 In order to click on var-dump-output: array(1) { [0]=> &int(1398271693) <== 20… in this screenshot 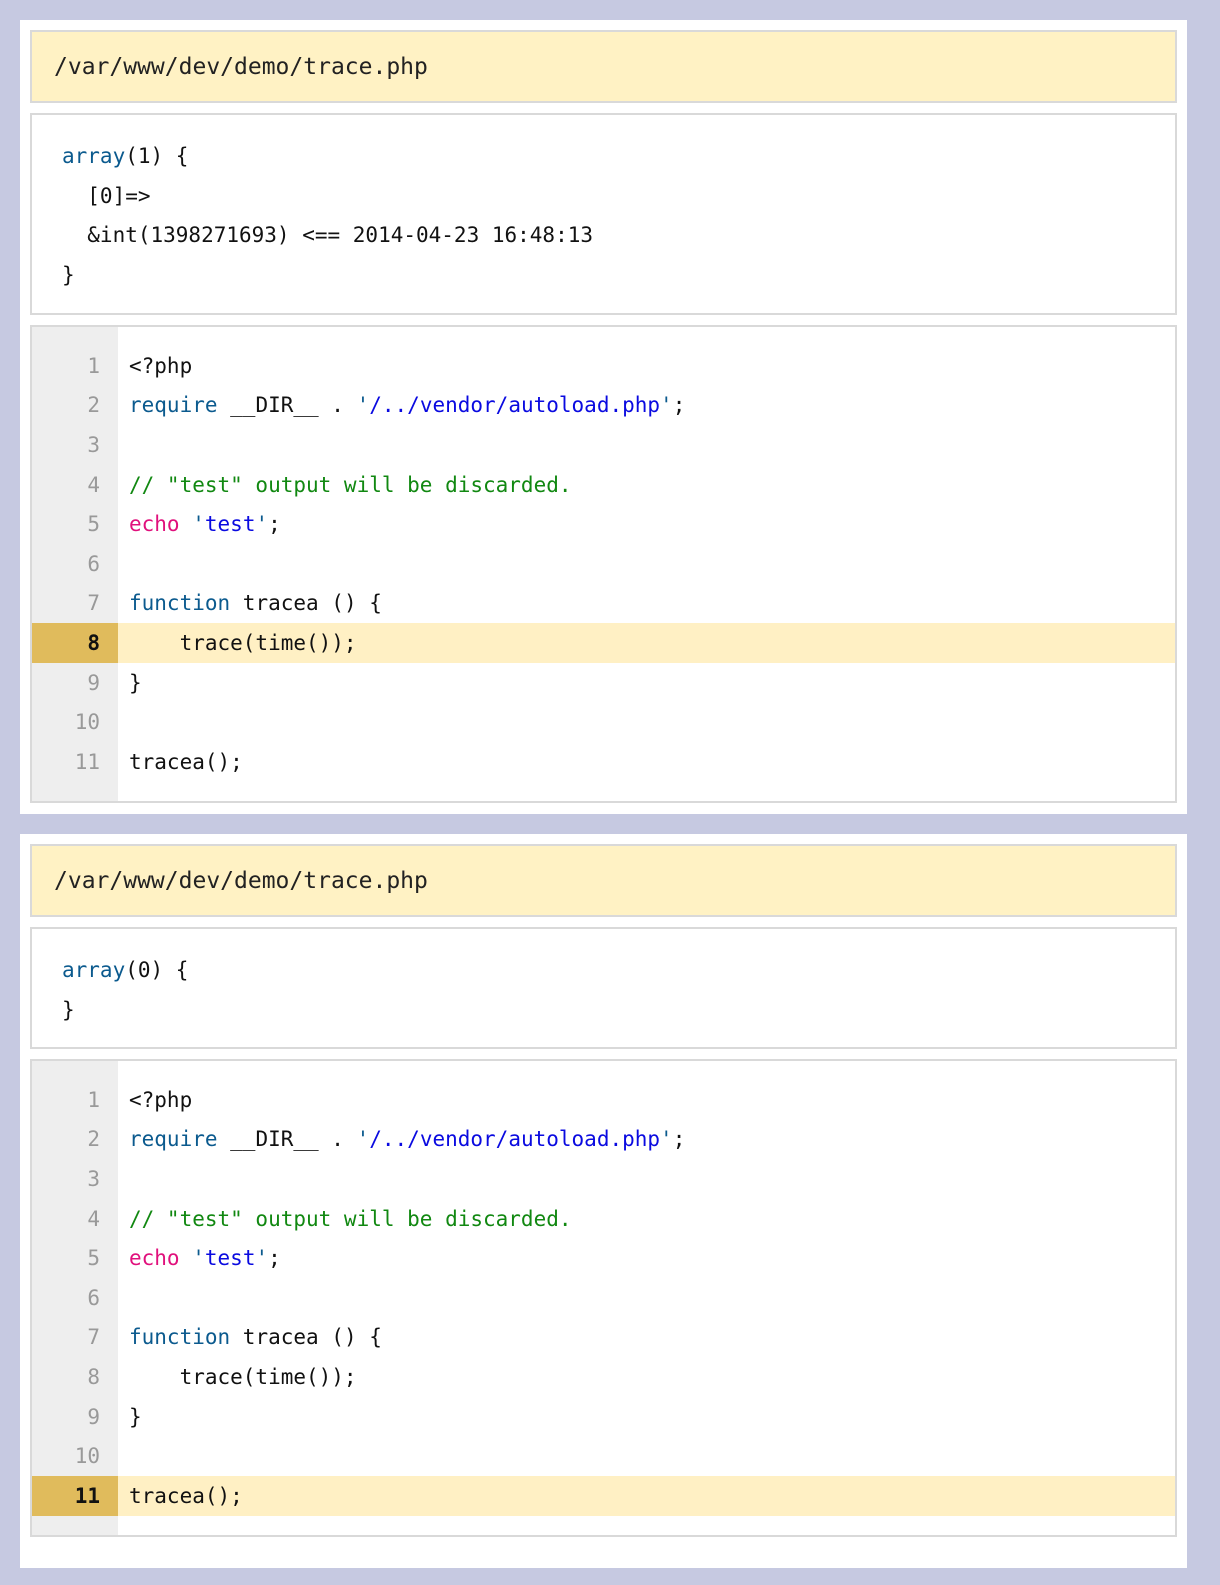, I will do `click(603, 214)`.